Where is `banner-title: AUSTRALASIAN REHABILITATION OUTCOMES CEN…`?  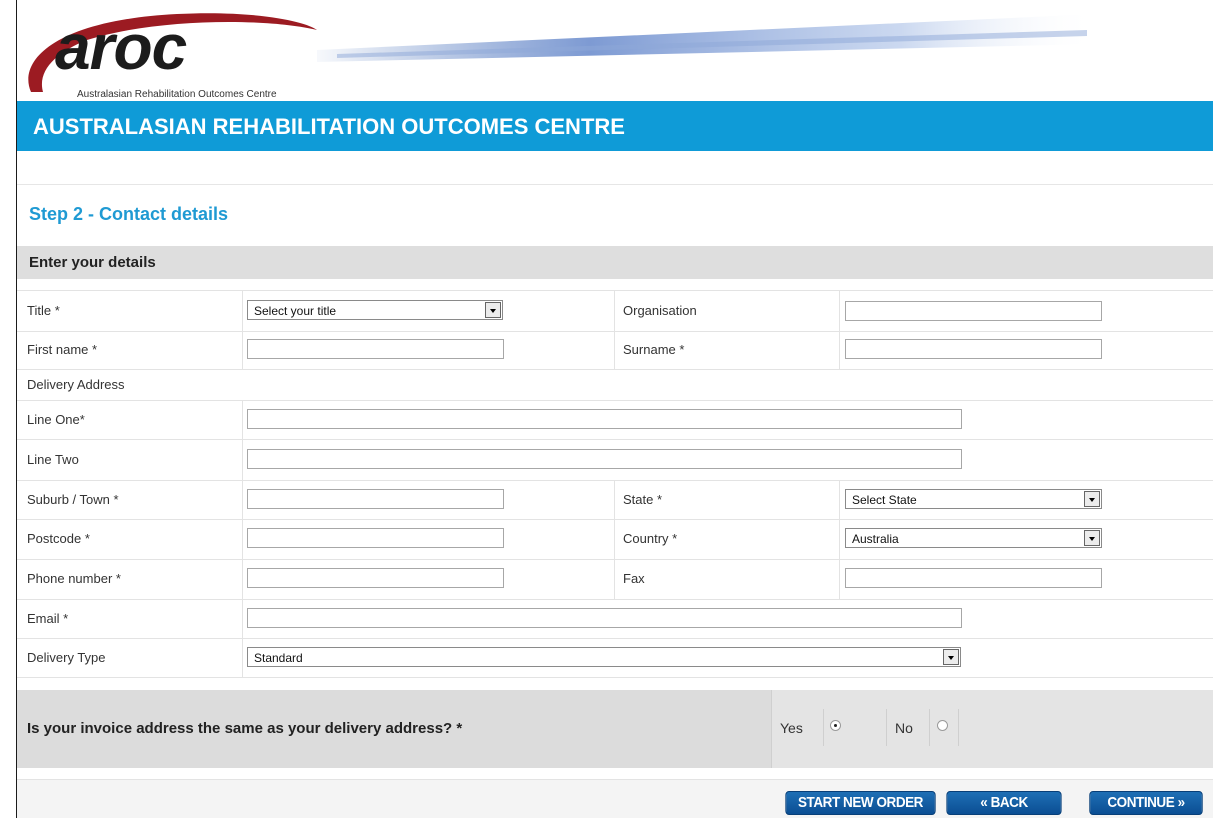 banner-title: AUSTRALASIAN REHABILITATION OUTCOMES CEN… is located at coordinates (329, 126).